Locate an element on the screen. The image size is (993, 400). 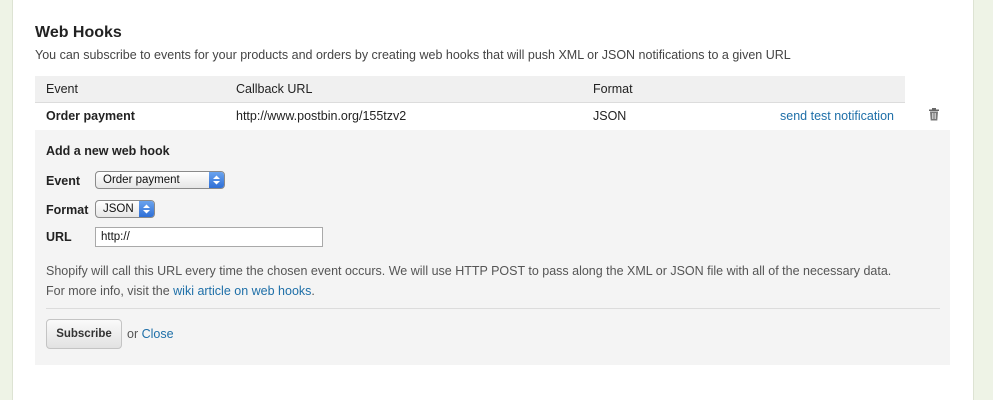
table-header-row: Event Callback URL Format is located at coordinates (470, 89).